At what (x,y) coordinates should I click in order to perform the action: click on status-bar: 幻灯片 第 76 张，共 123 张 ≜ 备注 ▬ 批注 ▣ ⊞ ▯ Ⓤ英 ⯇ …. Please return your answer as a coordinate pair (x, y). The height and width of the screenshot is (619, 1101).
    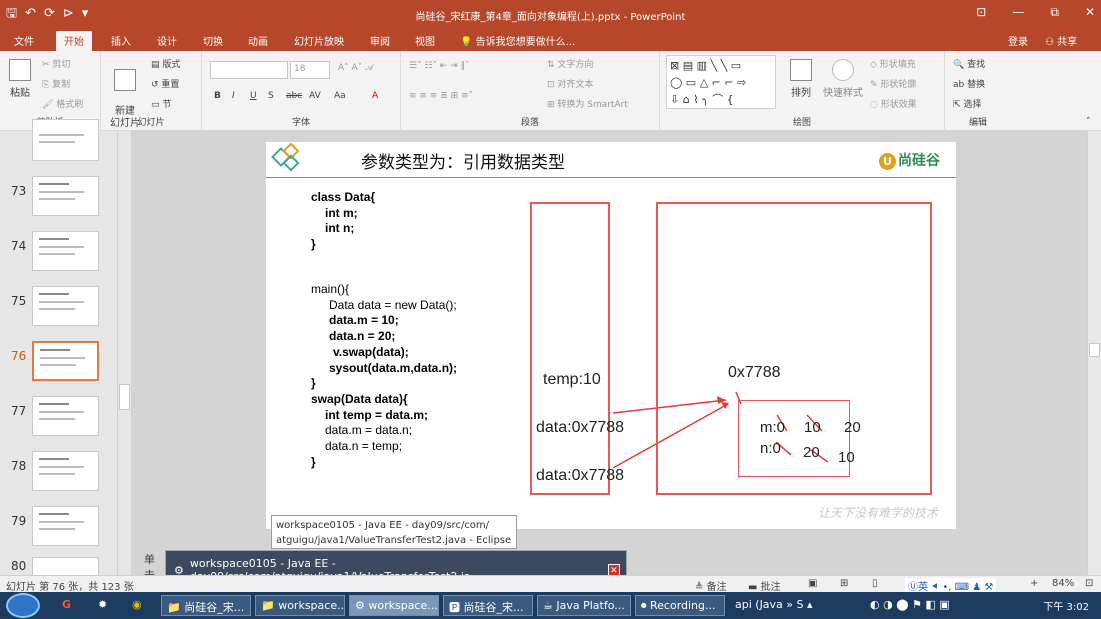
    Looking at the image, I should click on (550, 584).